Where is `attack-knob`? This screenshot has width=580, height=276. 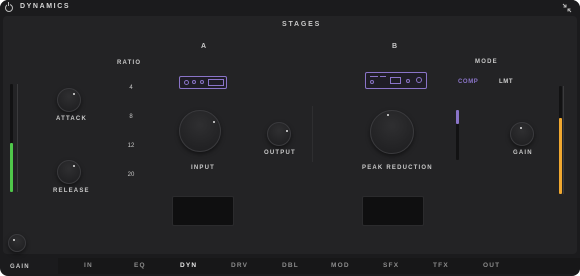 attack-knob is located at coordinates (69, 100).